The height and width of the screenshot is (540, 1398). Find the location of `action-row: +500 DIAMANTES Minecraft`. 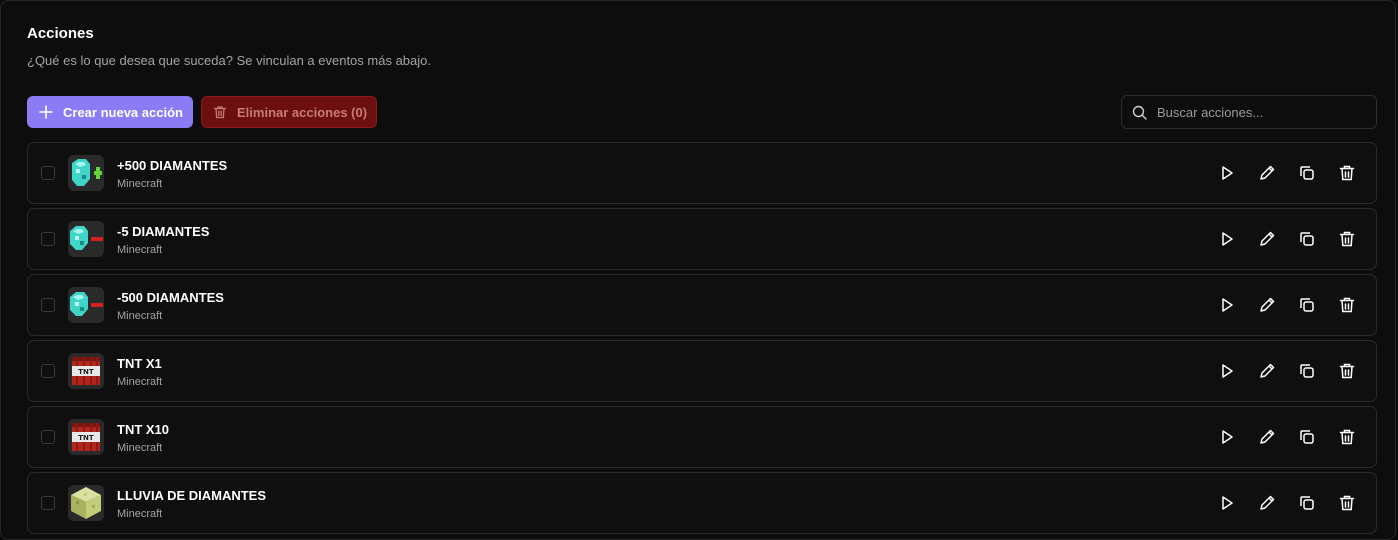

action-row: +500 DIAMANTES Minecraft is located at coordinates (702, 173).